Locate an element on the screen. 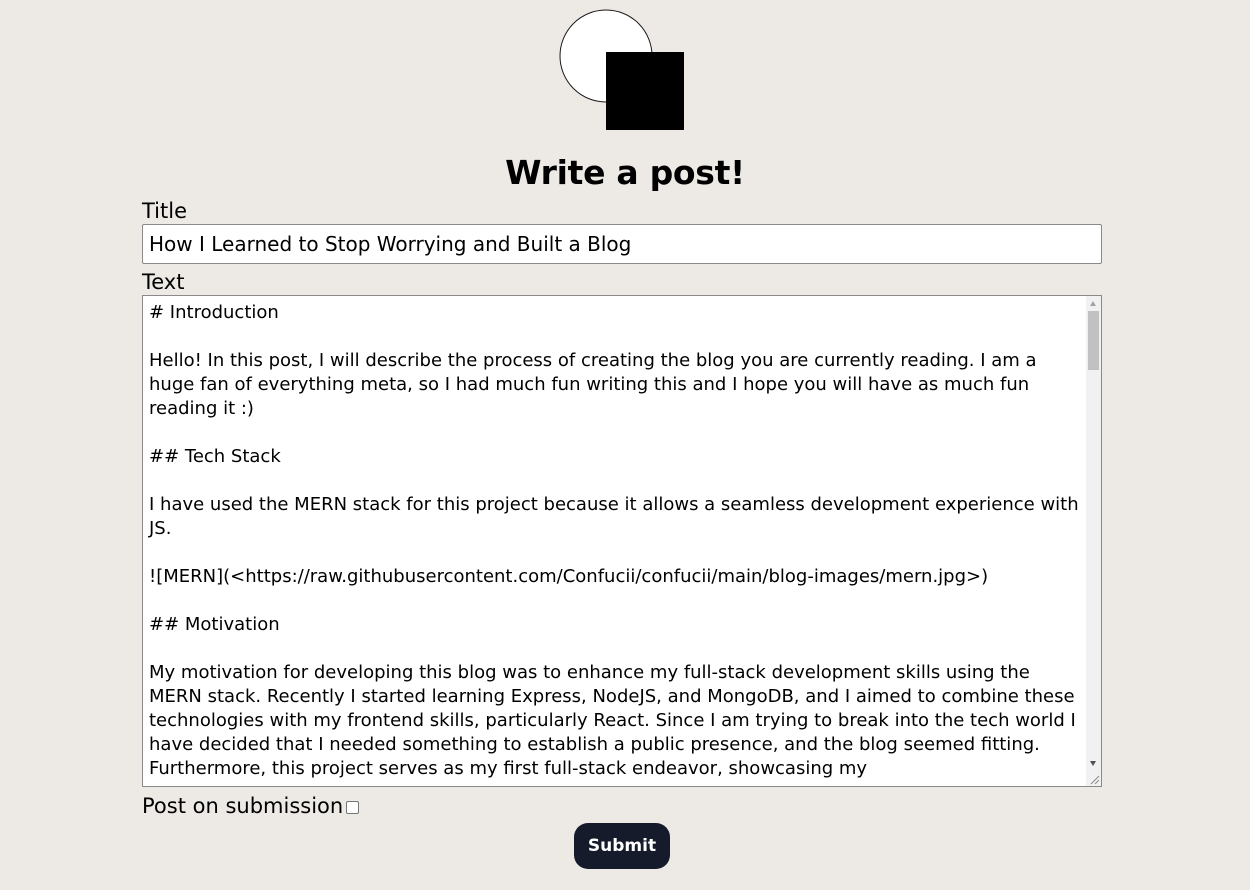  scroll-thumb is located at coordinates (1093, 340).